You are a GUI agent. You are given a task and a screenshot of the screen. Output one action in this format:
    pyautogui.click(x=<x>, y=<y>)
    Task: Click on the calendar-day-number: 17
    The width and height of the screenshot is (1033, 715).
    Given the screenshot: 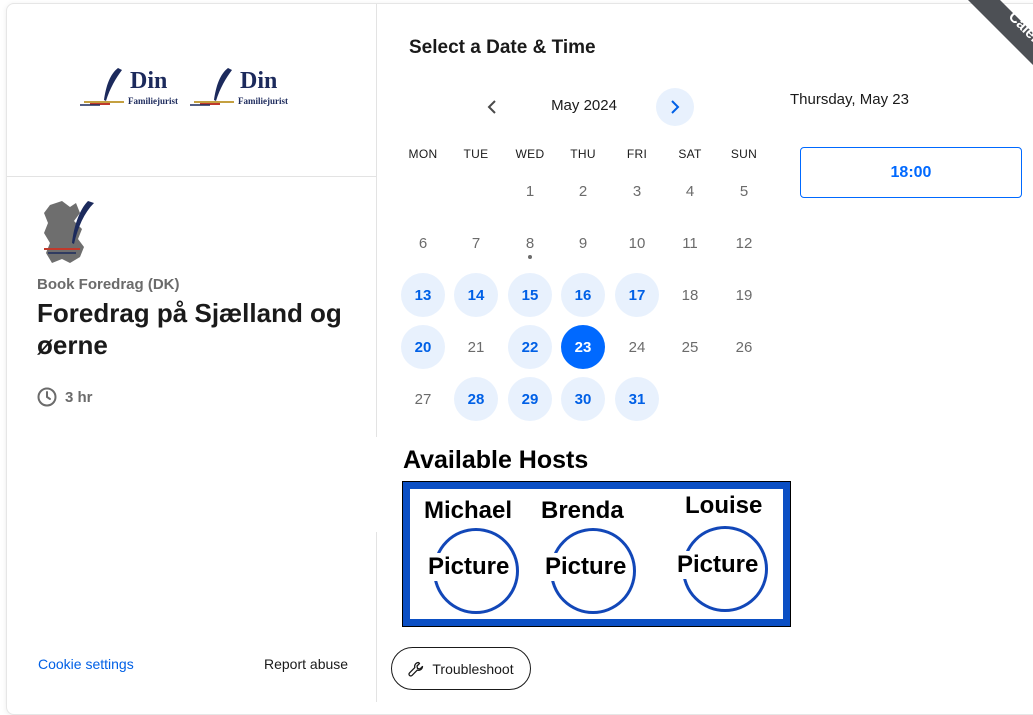 What is the action you would take?
    pyautogui.click(x=637, y=295)
    